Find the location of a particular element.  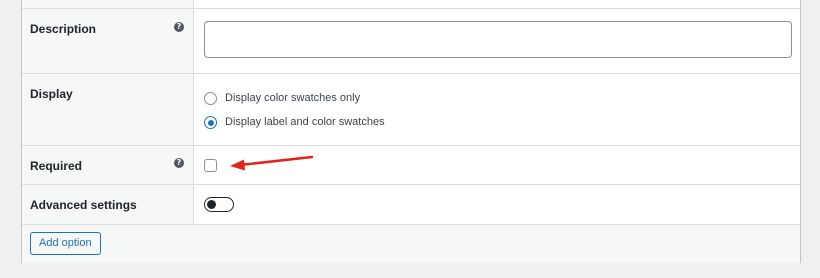

advanced-settings-label: Advanced settings is located at coordinates (83, 205).